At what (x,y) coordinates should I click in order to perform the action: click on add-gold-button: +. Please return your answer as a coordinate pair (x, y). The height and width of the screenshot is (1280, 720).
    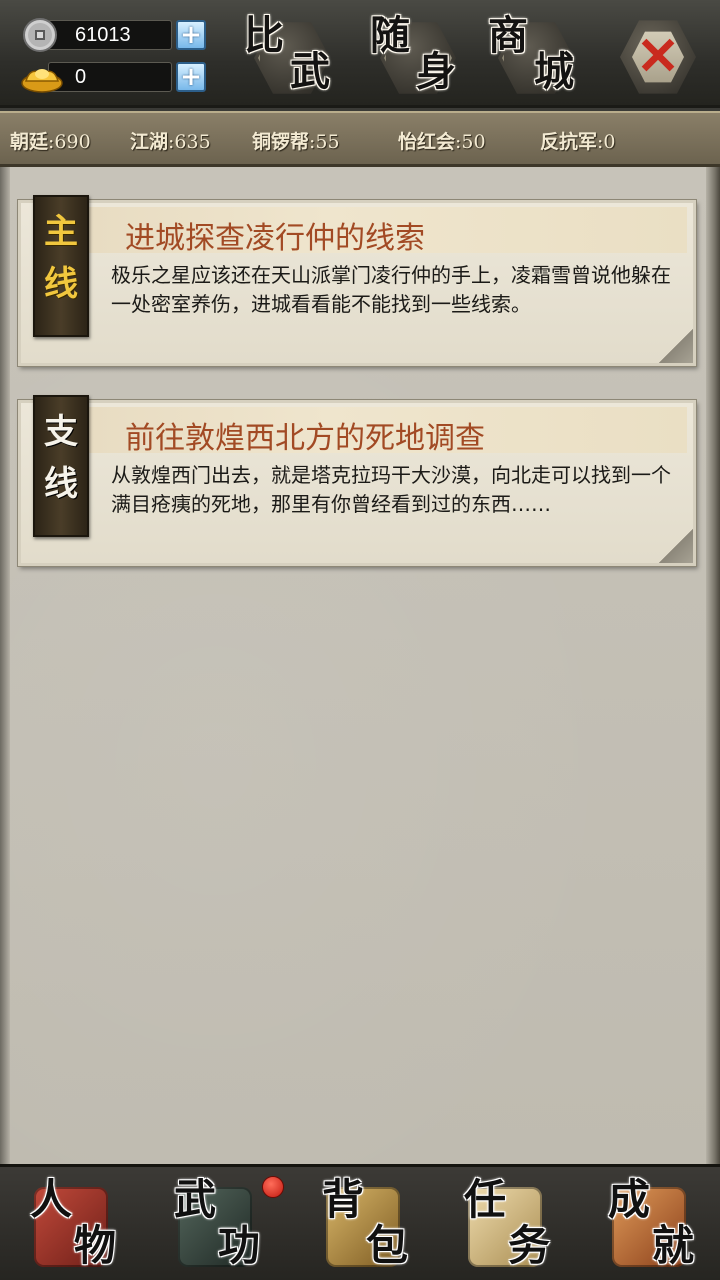
    Looking at the image, I should click on (191, 77).